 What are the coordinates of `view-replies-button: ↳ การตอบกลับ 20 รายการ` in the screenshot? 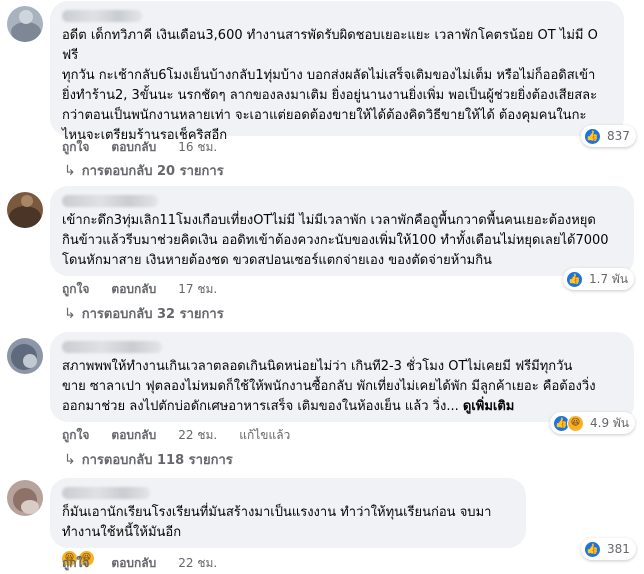 It's located at (144, 170).